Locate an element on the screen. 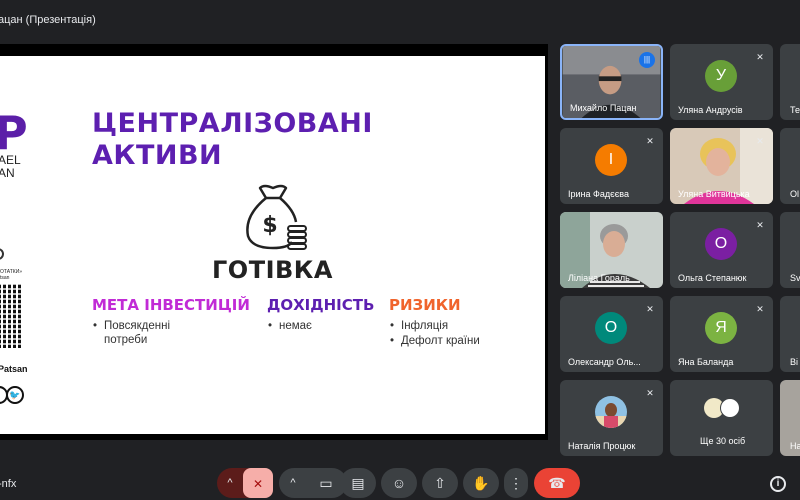  column-heading: РИЗИКИ is located at coordinates (425, 305).